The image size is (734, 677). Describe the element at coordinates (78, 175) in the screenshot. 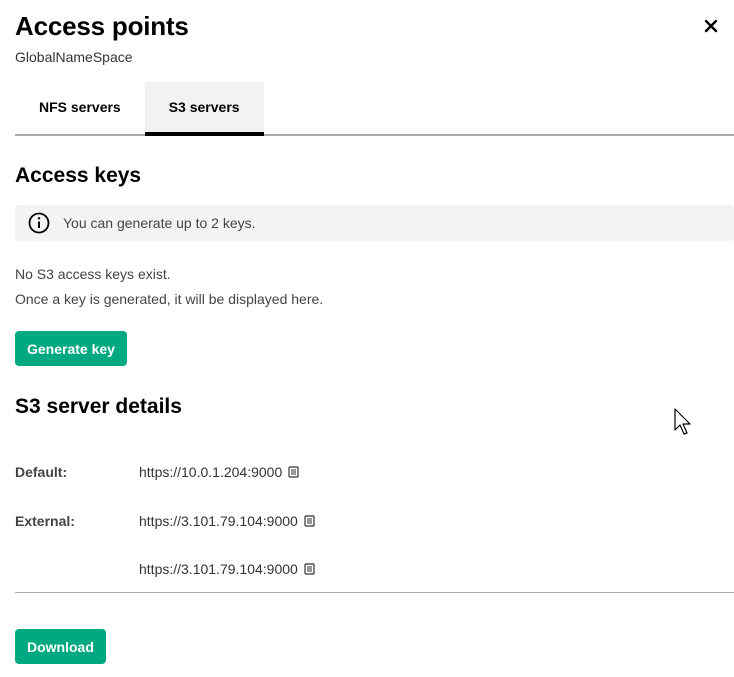

I see `access-keys-heading: Access keys` at that location.